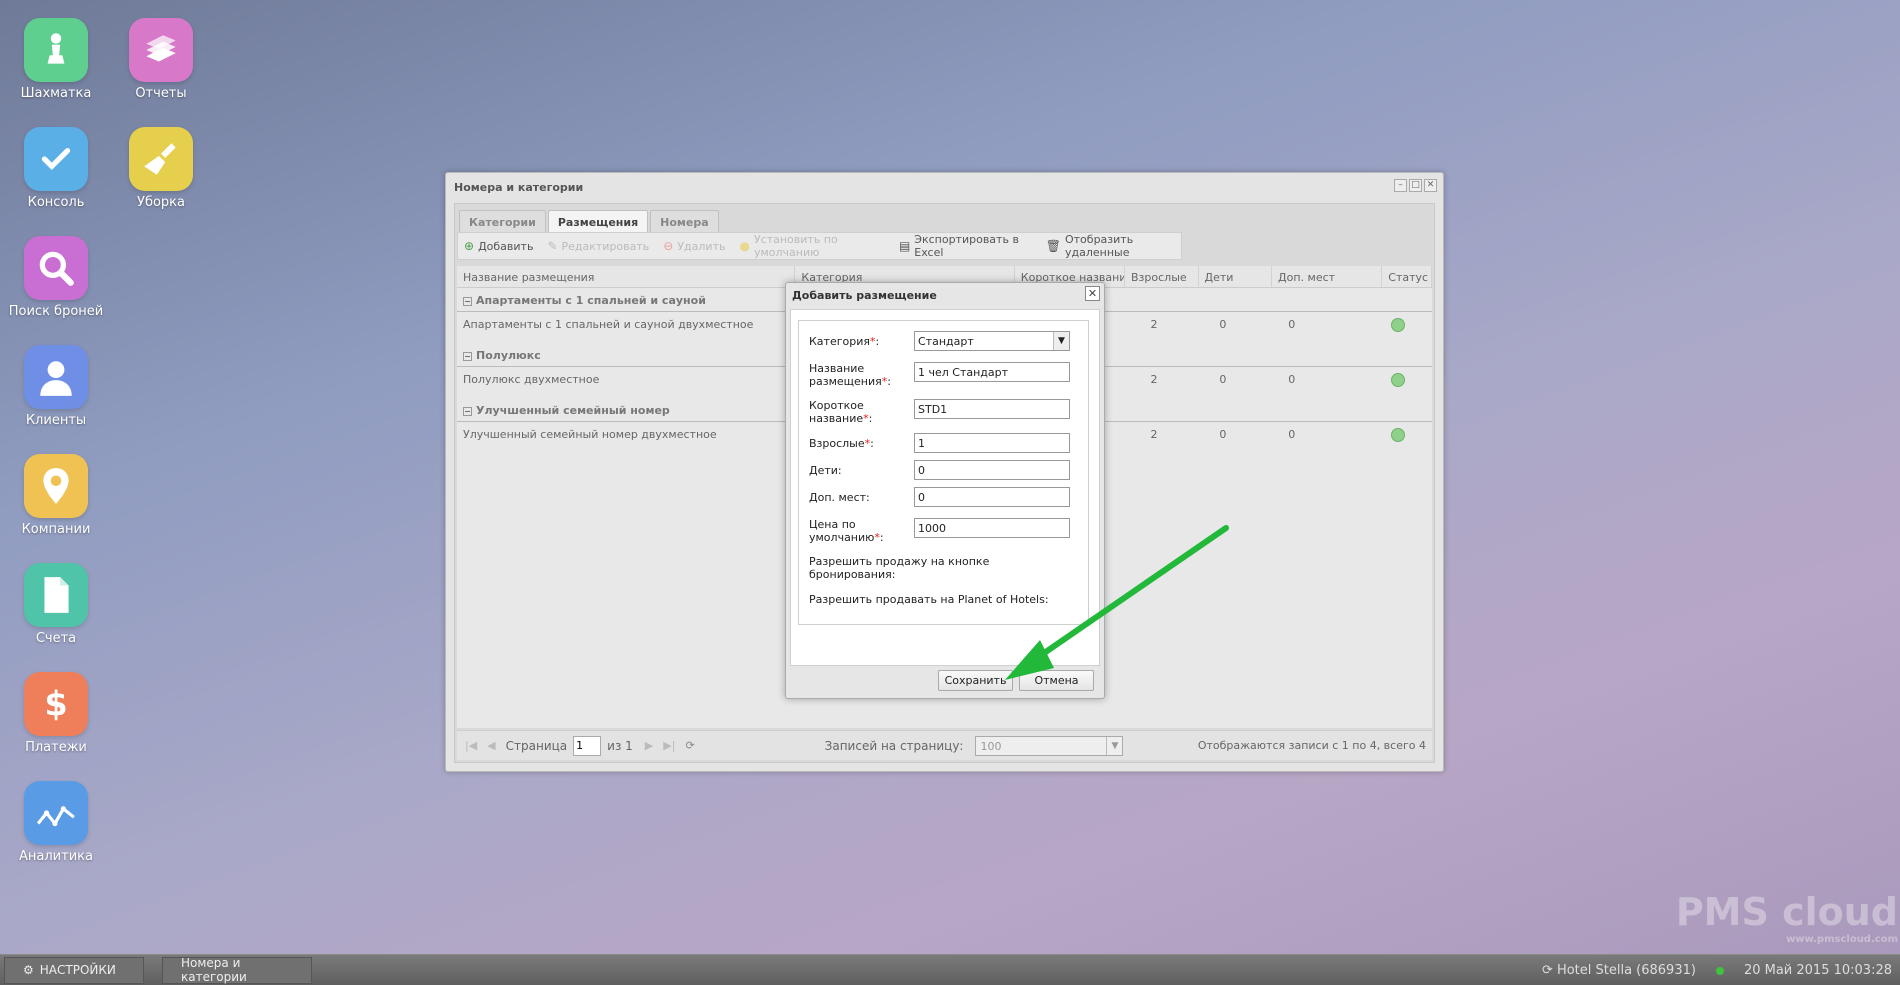 This screenshot has width=1900, height=985. I want to click on name-row: Название размещения*:, so click(944, 375).